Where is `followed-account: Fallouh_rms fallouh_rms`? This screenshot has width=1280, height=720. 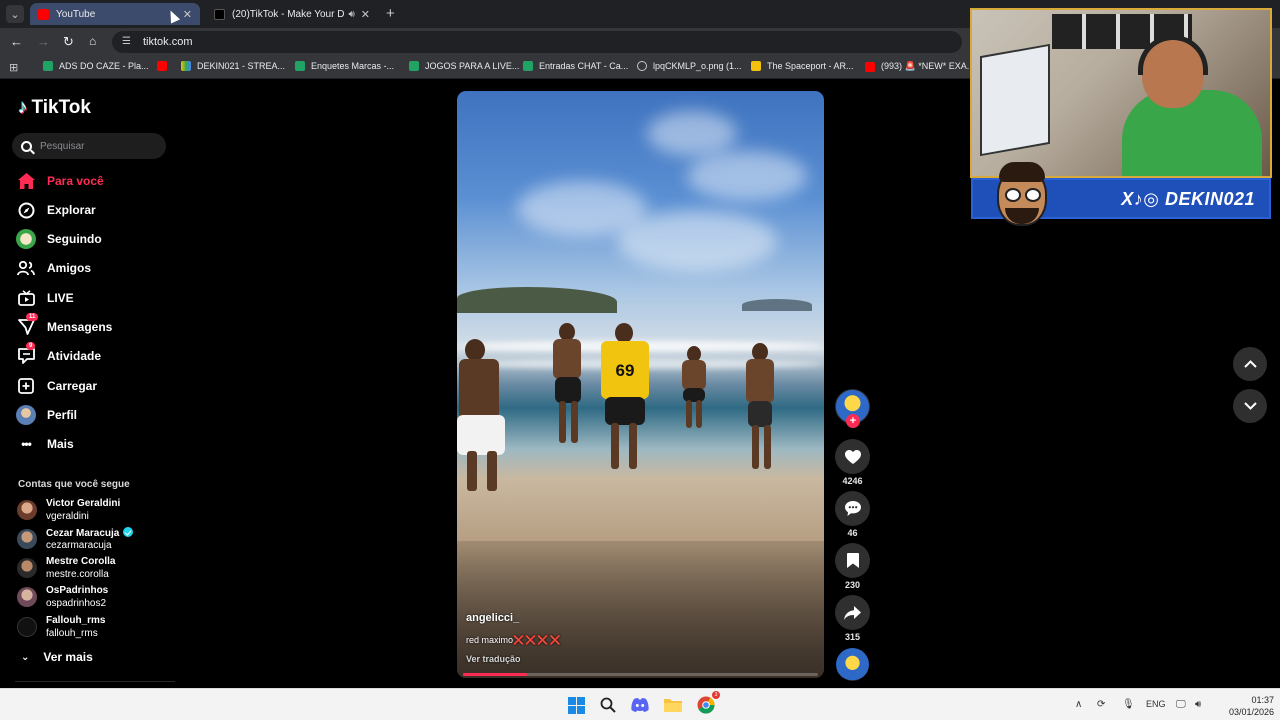 followed-account: Fallouh_rms fallouh_rms is located at coordinates (97, 628).